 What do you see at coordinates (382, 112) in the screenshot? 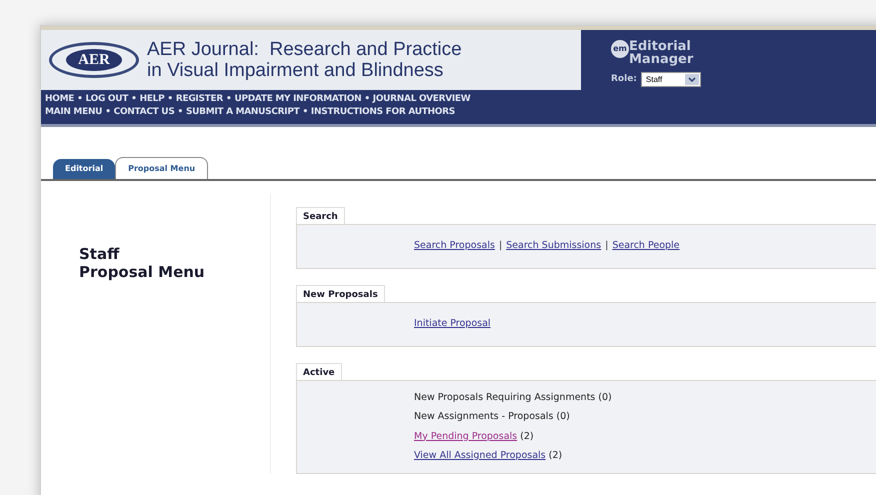
I see `nav-link: INSTRUCTIONS FOR AUTHORS` at bounding box center [382, 112].